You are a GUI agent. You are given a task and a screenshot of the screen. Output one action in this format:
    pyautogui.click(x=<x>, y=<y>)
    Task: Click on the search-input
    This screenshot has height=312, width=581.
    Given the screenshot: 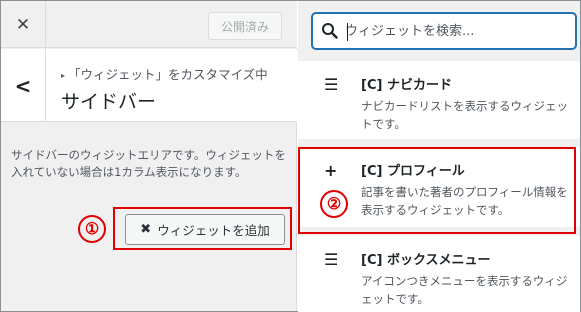 What is the action you would take?
    pyautogui.click(x=457, y=31)
    